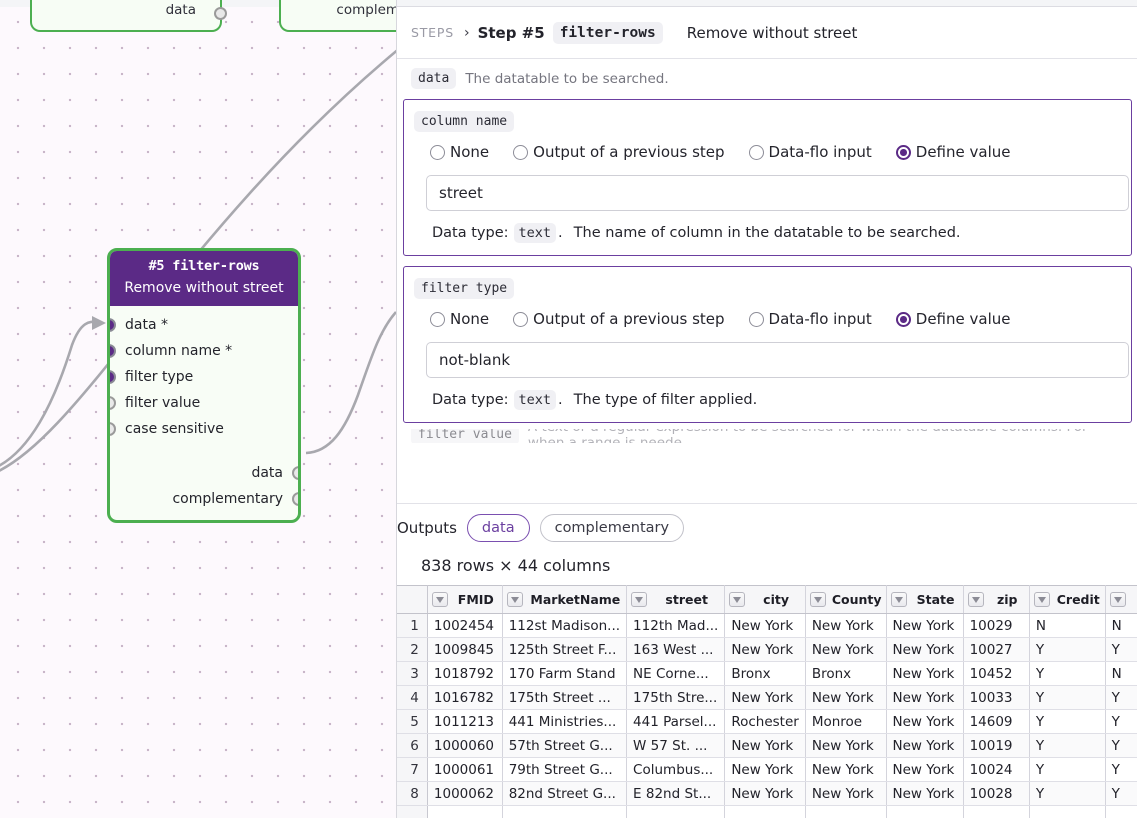 The image size is (1137, 818). I want to click on cell-fmid: 1011213, so click(465, 721).